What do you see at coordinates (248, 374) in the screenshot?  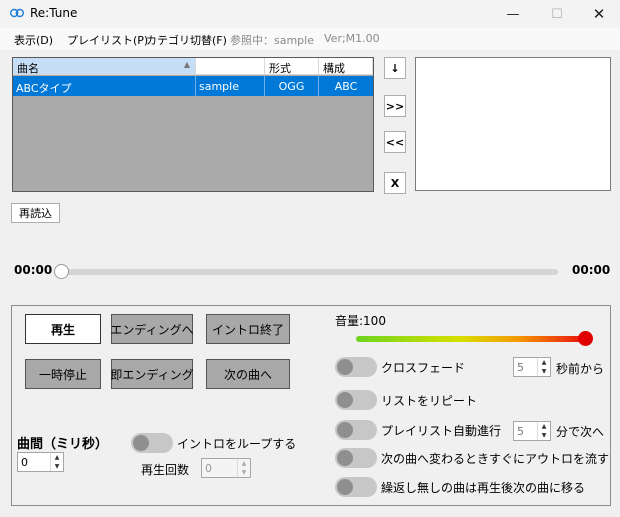 I see `next-song-button: 次の曲へ` at bounding box center [248, 374].